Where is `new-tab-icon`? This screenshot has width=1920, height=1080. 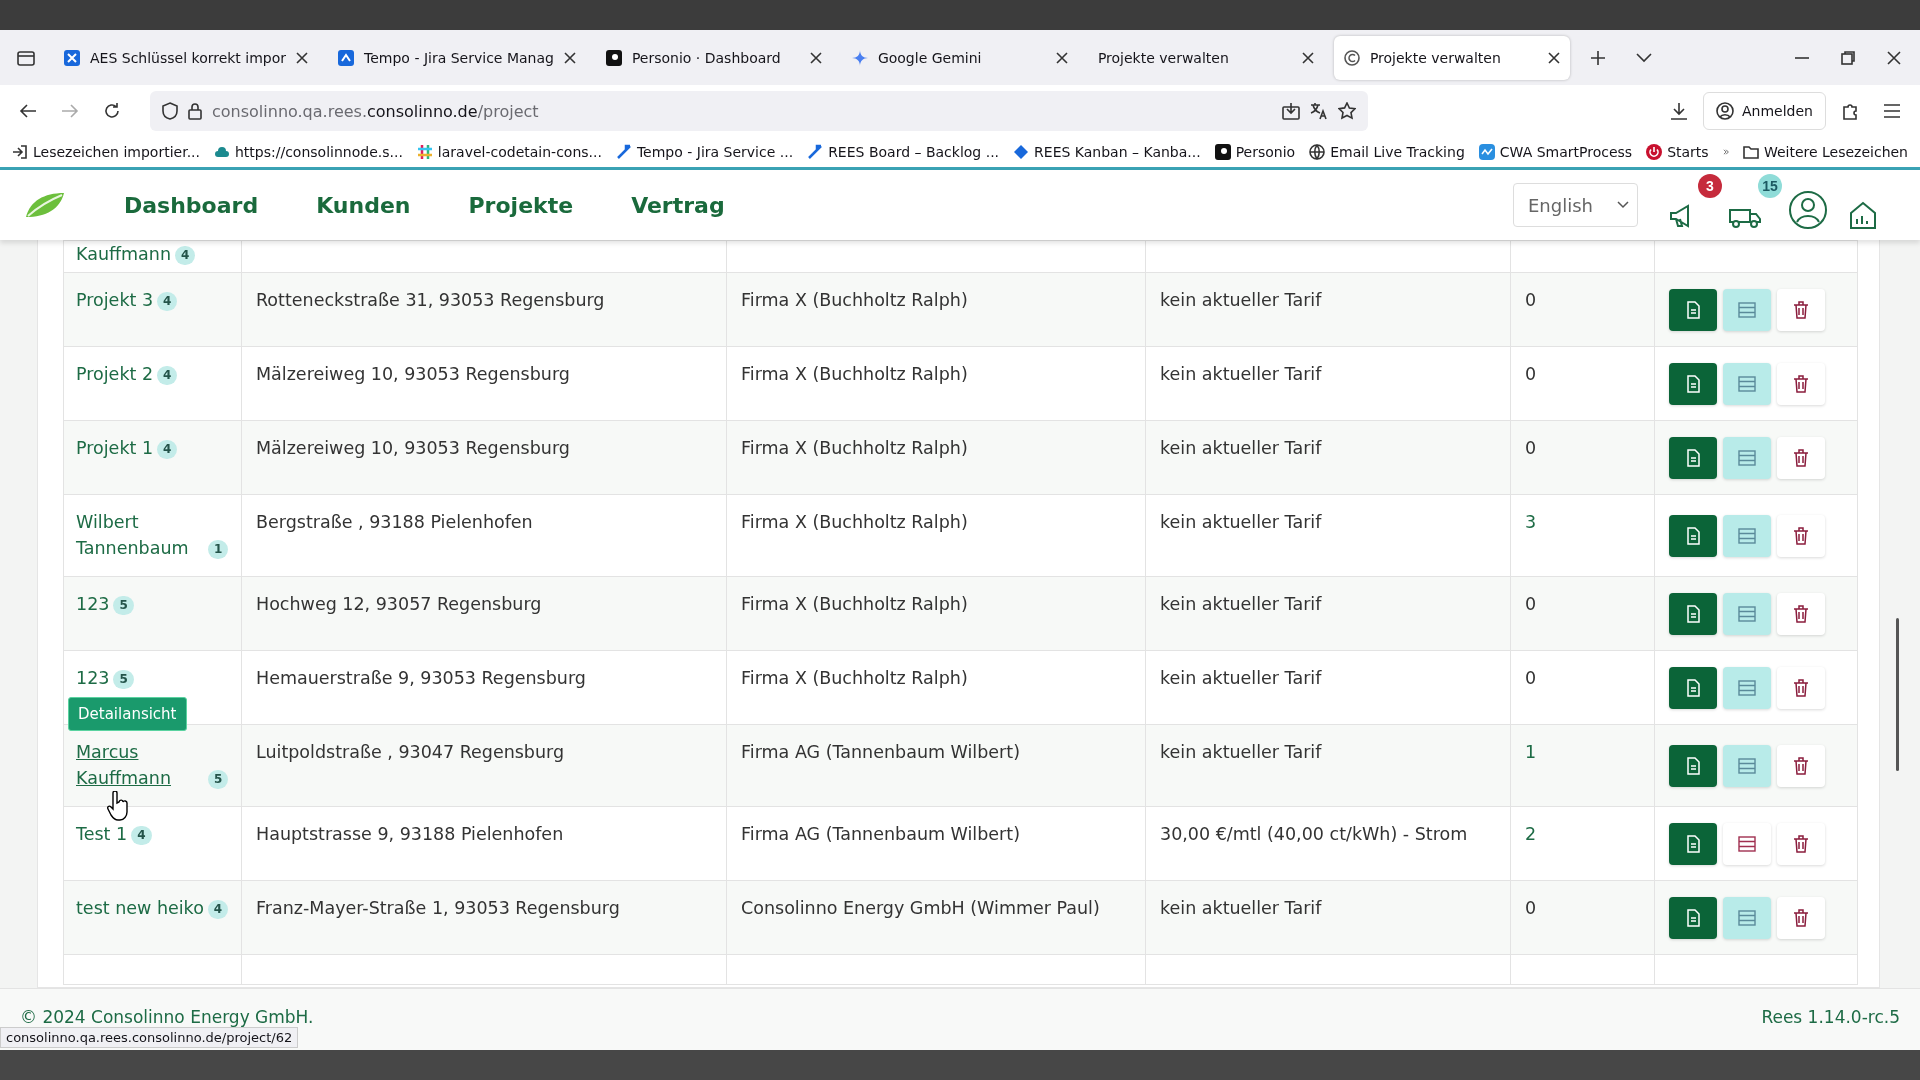 new-tab-icon is located at coordinates (1597, 57).